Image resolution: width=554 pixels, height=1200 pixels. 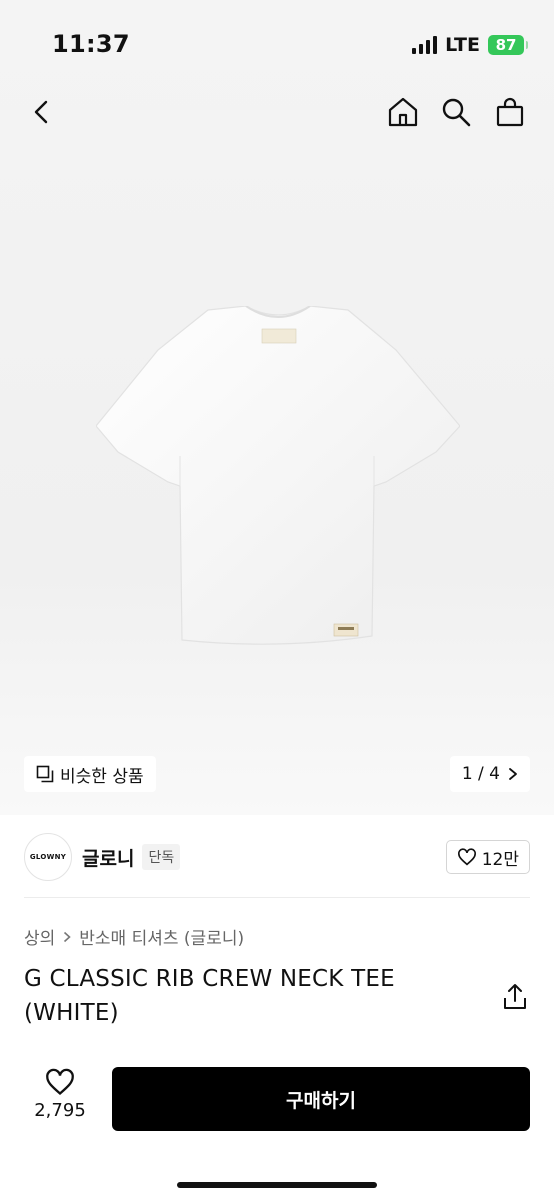 I want to click on wishlist-button: 2,795, so click(x=60, y=1094).